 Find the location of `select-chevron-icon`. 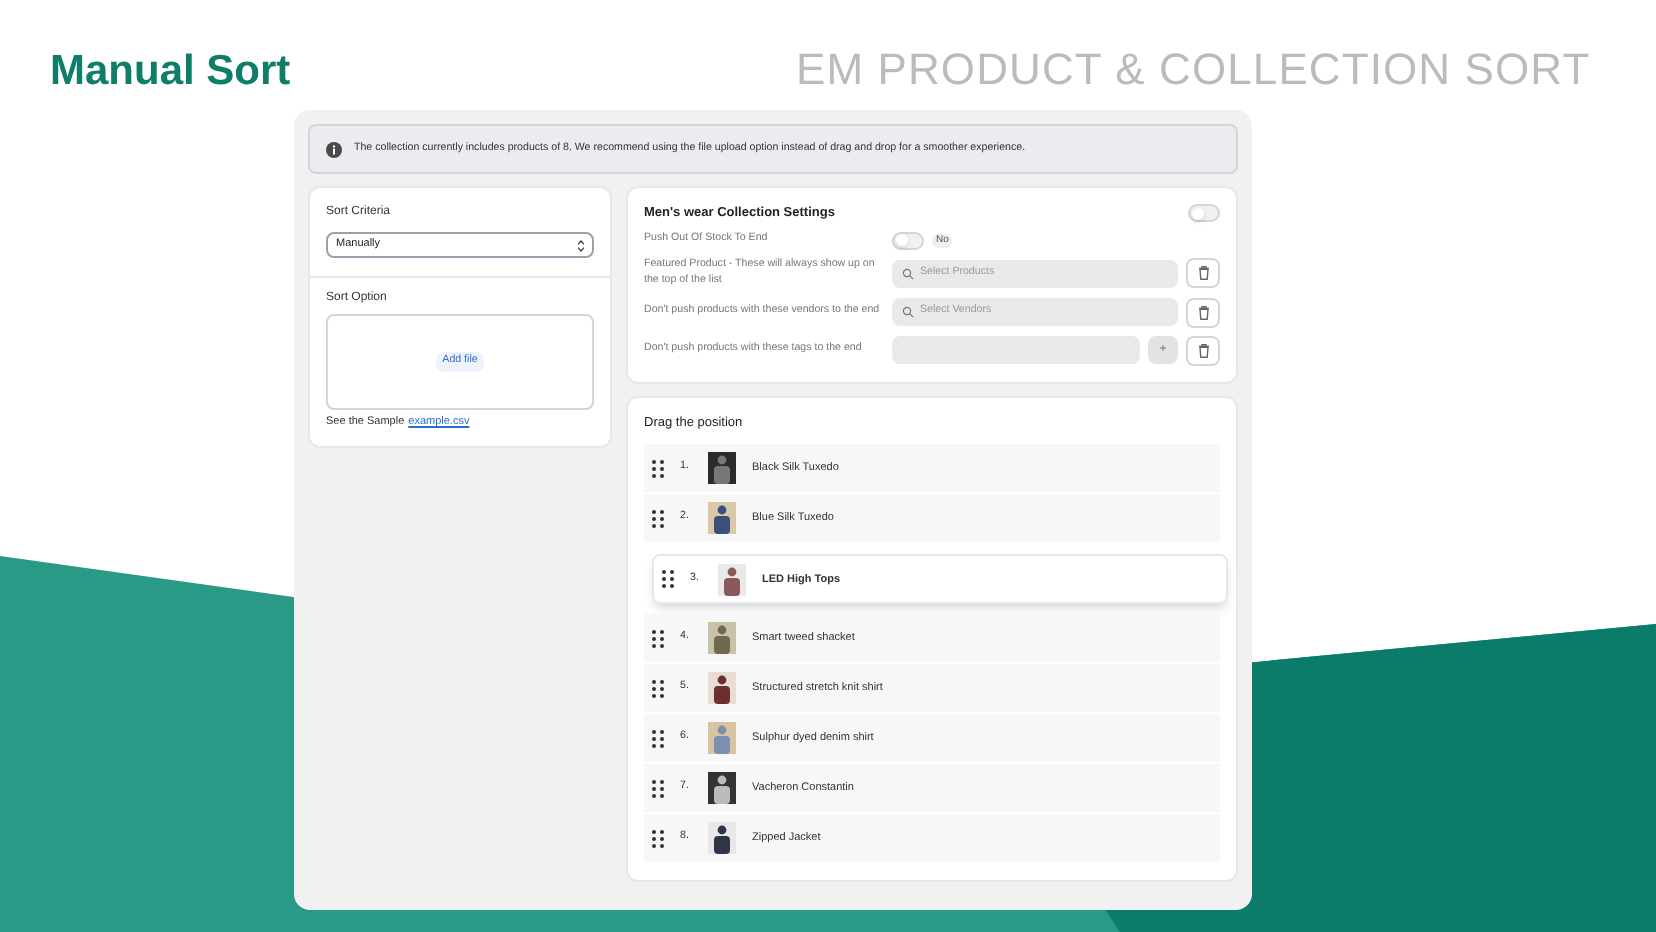

select-chevron-icon is located at coordinates (581, 245).